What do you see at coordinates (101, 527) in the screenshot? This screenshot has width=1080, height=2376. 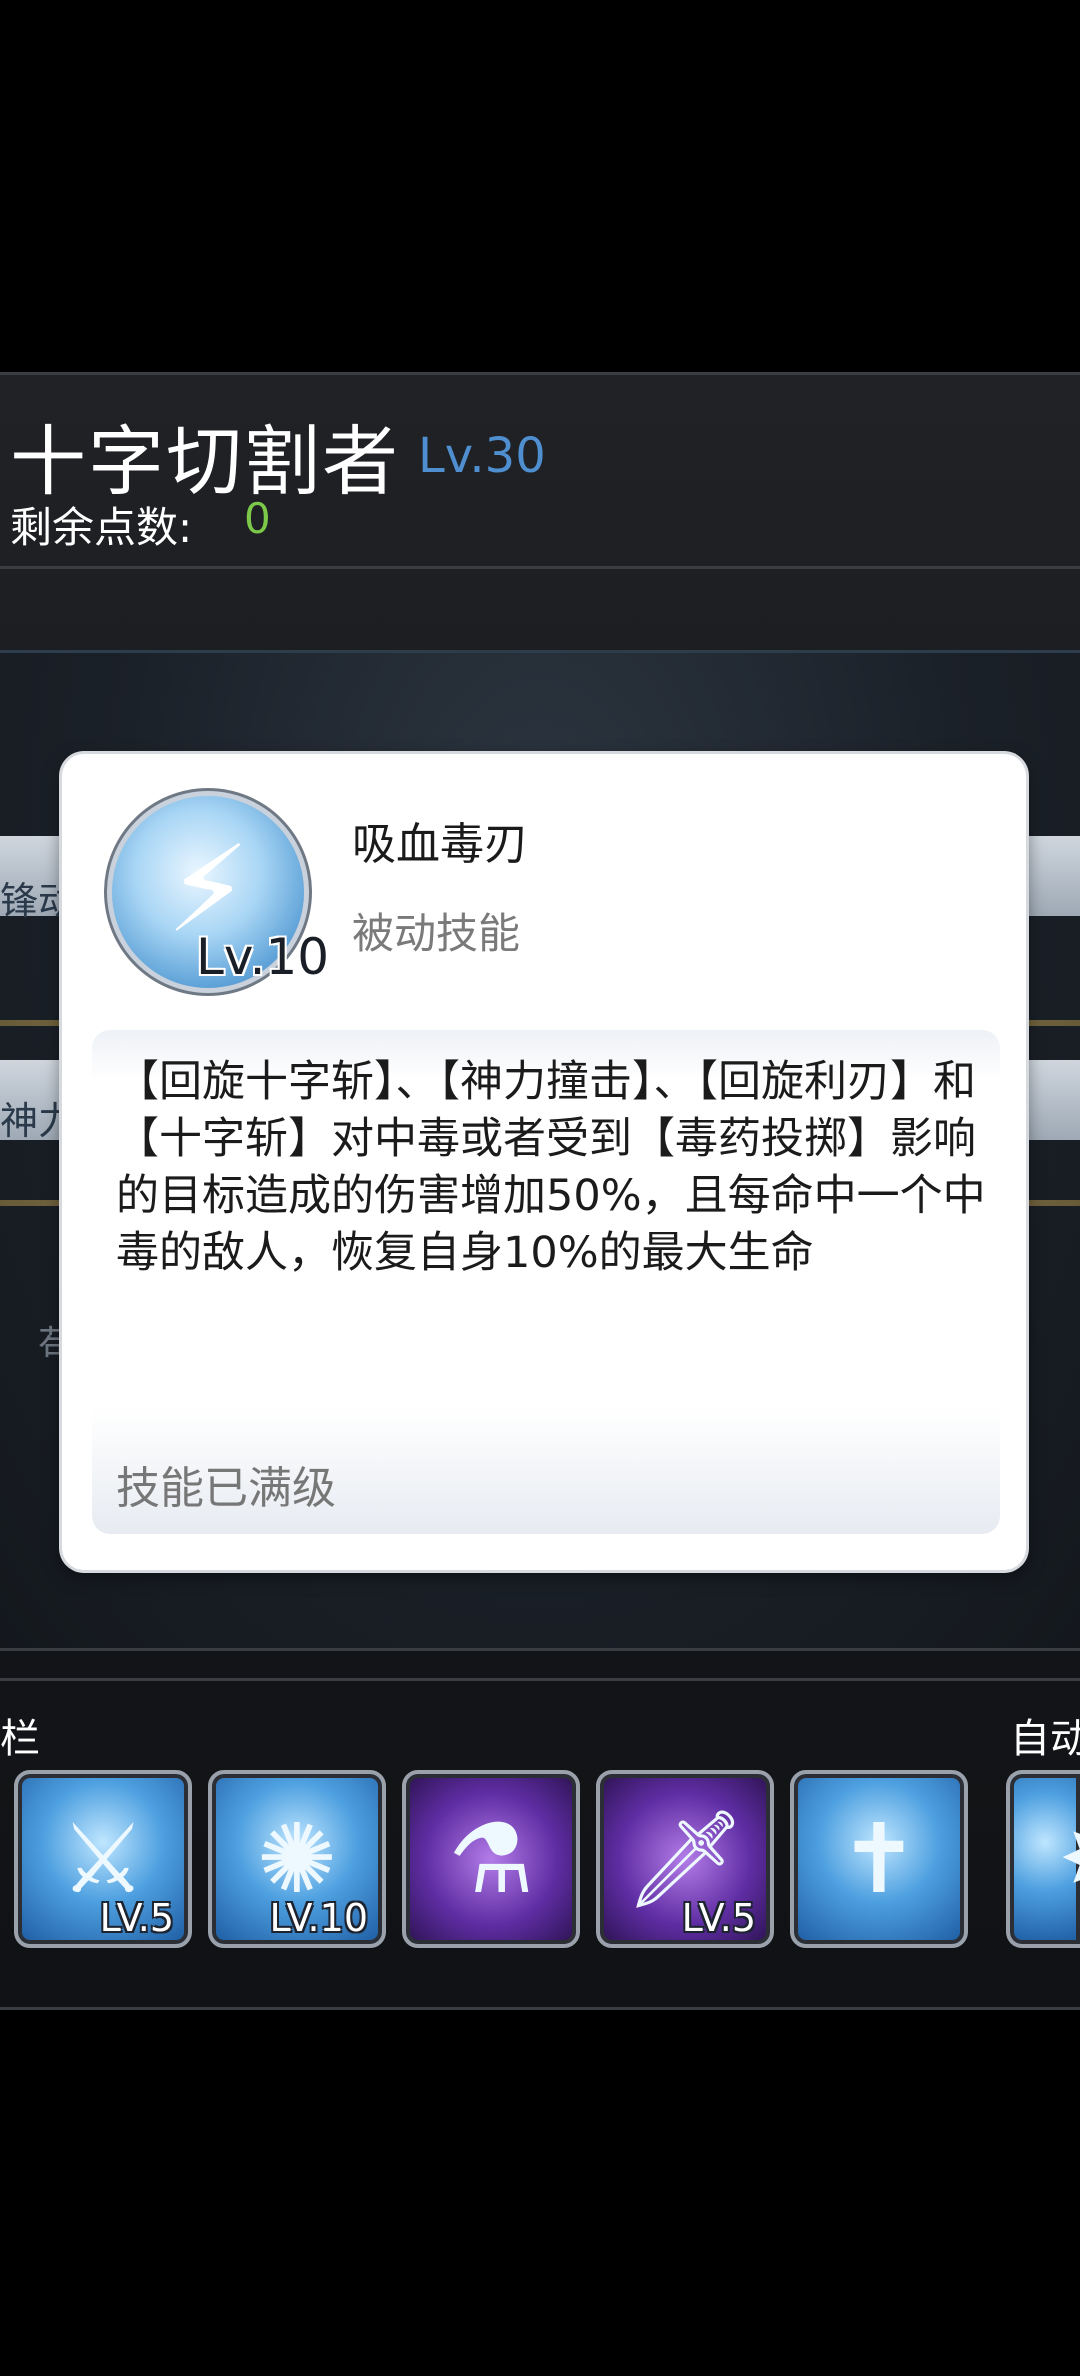 I see `remaining-points-label: 剩余点数:` at bounding box center [101, 527].